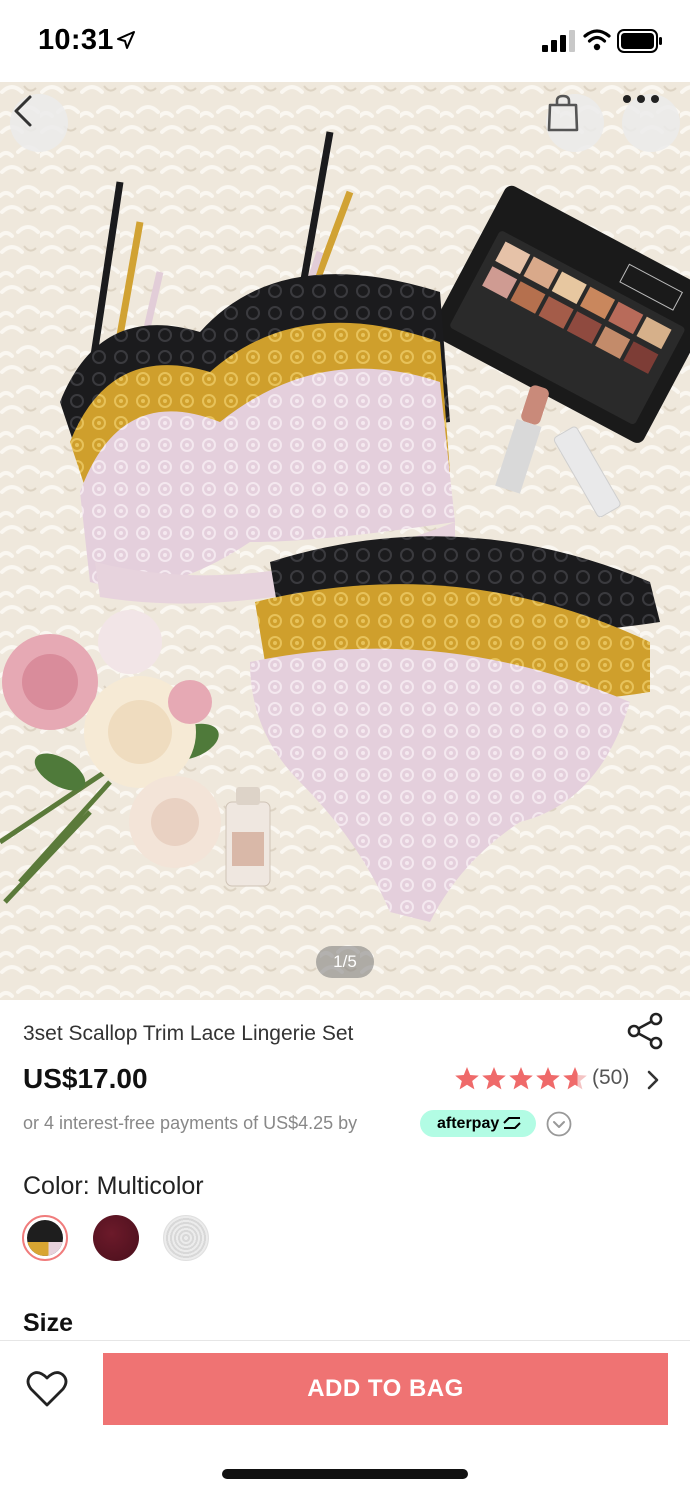 The height and width of the screenshot is (1494, 690). What do you see at coordinates (512, 1123) in the screenshot?
I see `afterpay-arrows-icon` at bounding box center [512, 1123].